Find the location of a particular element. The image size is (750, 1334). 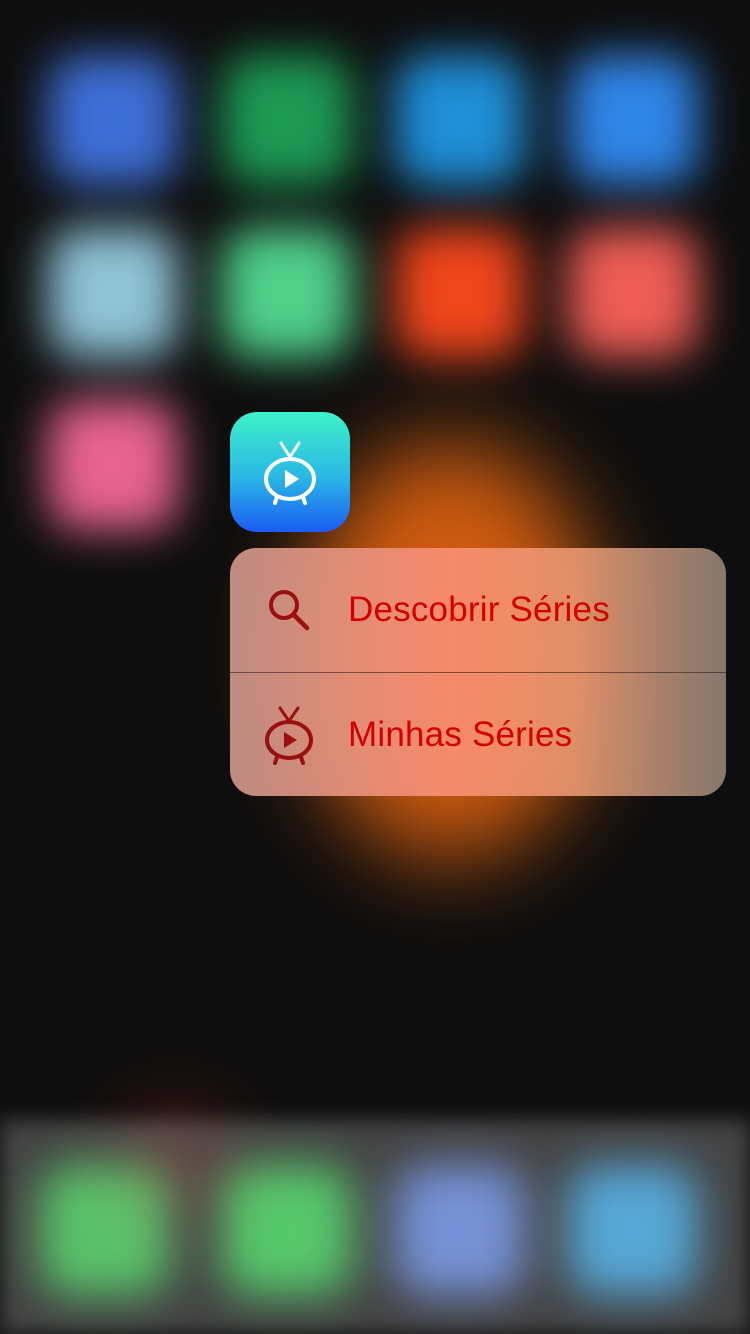

quick-action-discover: Descobrir Séries is located at coordinates (478, 610).